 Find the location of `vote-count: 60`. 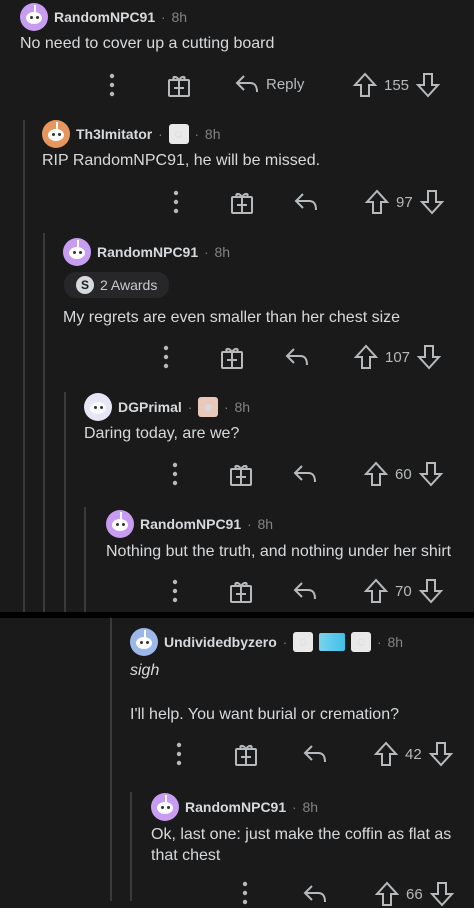

vote-count: 60 is located at coordinates (403, 474).